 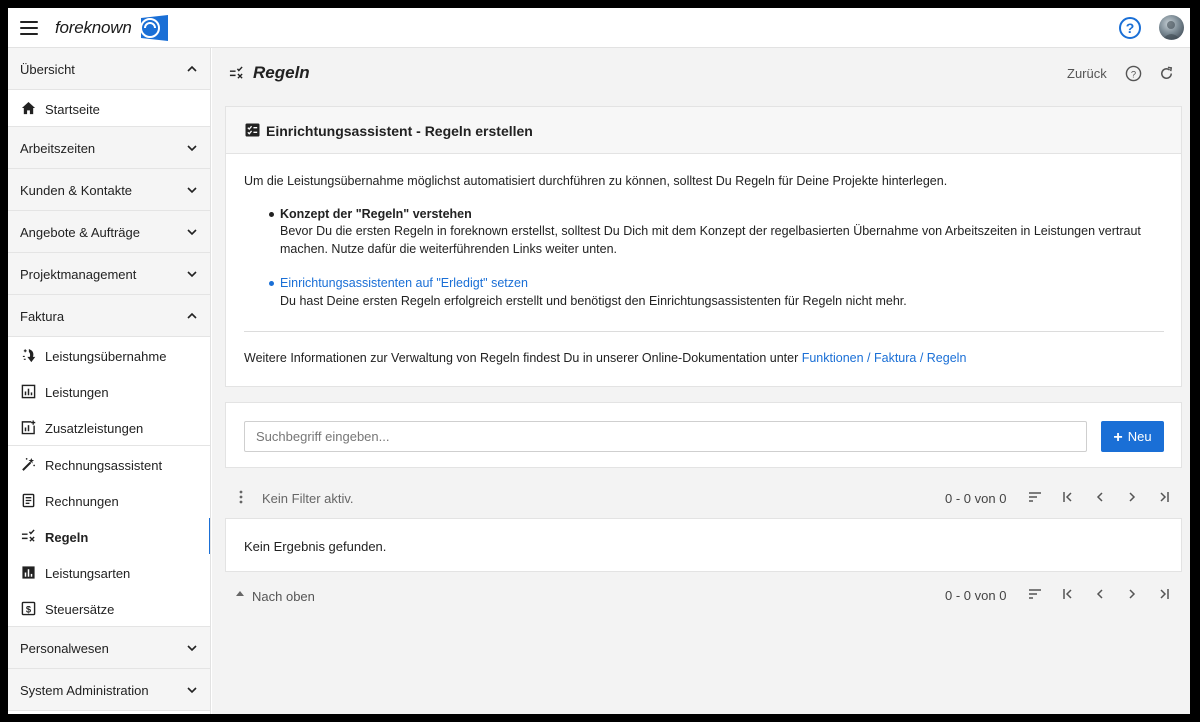 What do you see at coordinates (28, 572) in the screenshot?
I see `chart-icon` at bounding box center [28, 572].